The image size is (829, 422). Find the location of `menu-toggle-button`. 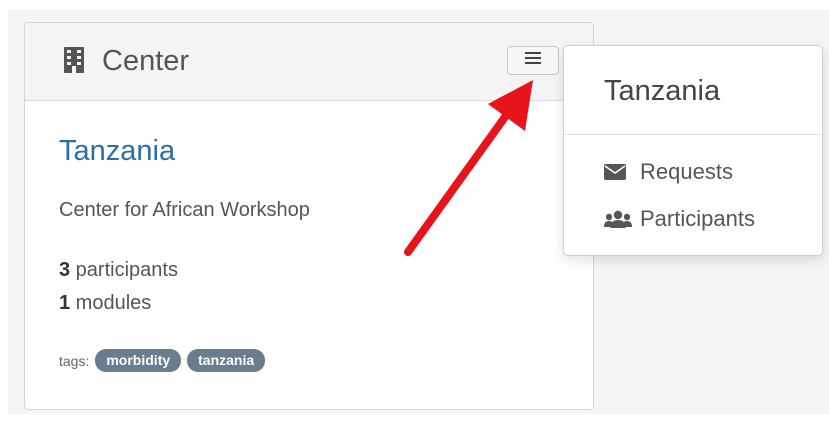

menu-toggle-button is located at coordinates (533, 60).